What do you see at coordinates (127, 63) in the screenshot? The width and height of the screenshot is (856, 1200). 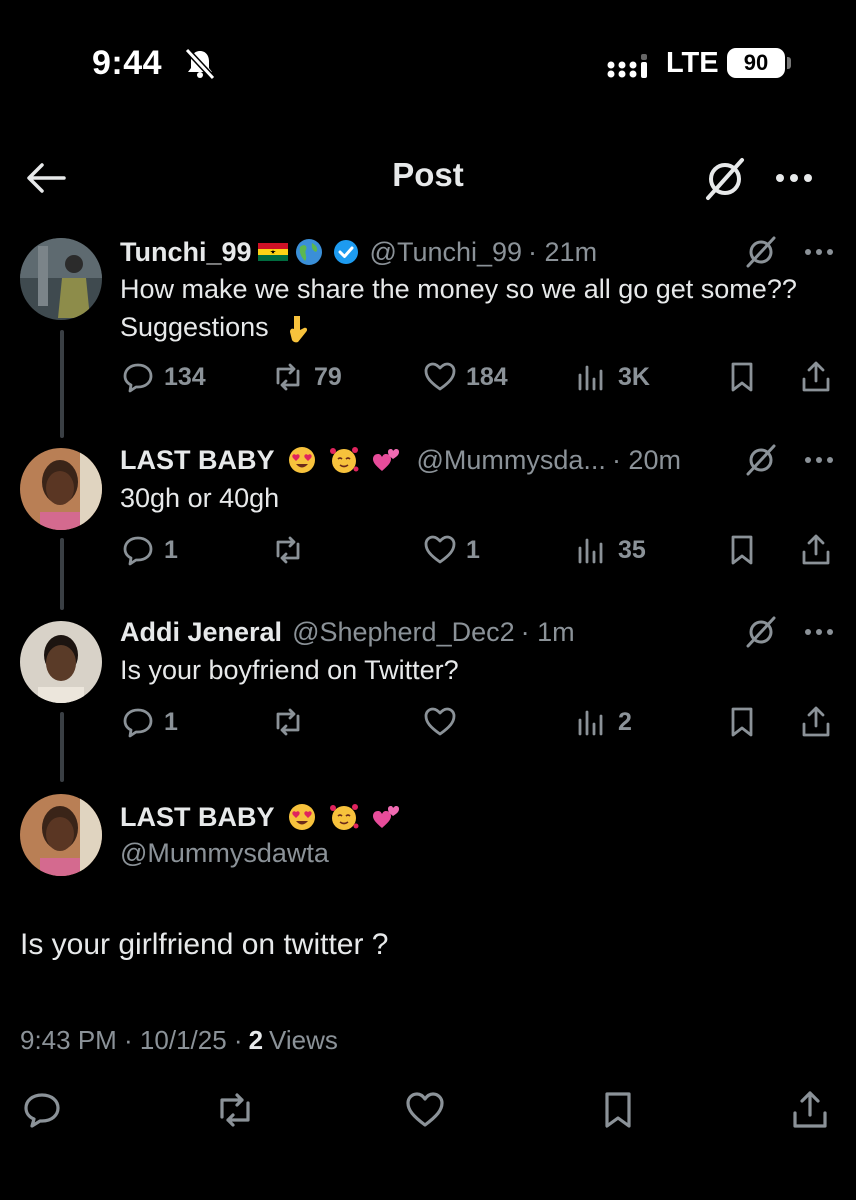 I see `status-time: 9:44` at bounding box center [127, 63].